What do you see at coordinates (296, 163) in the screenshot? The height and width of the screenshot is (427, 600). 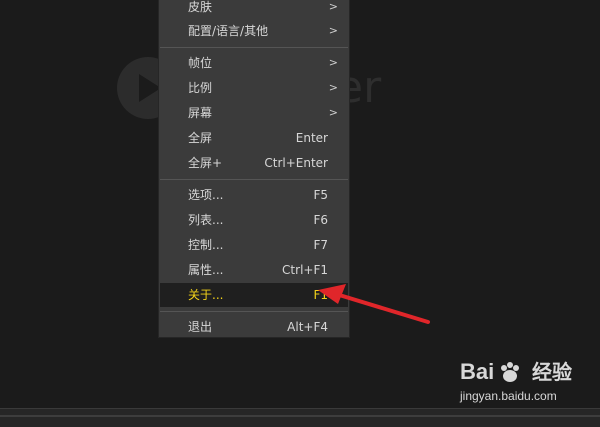 I see `menu-item-shortcut: Ctrl+Enter` at bounding box center [296, 163].